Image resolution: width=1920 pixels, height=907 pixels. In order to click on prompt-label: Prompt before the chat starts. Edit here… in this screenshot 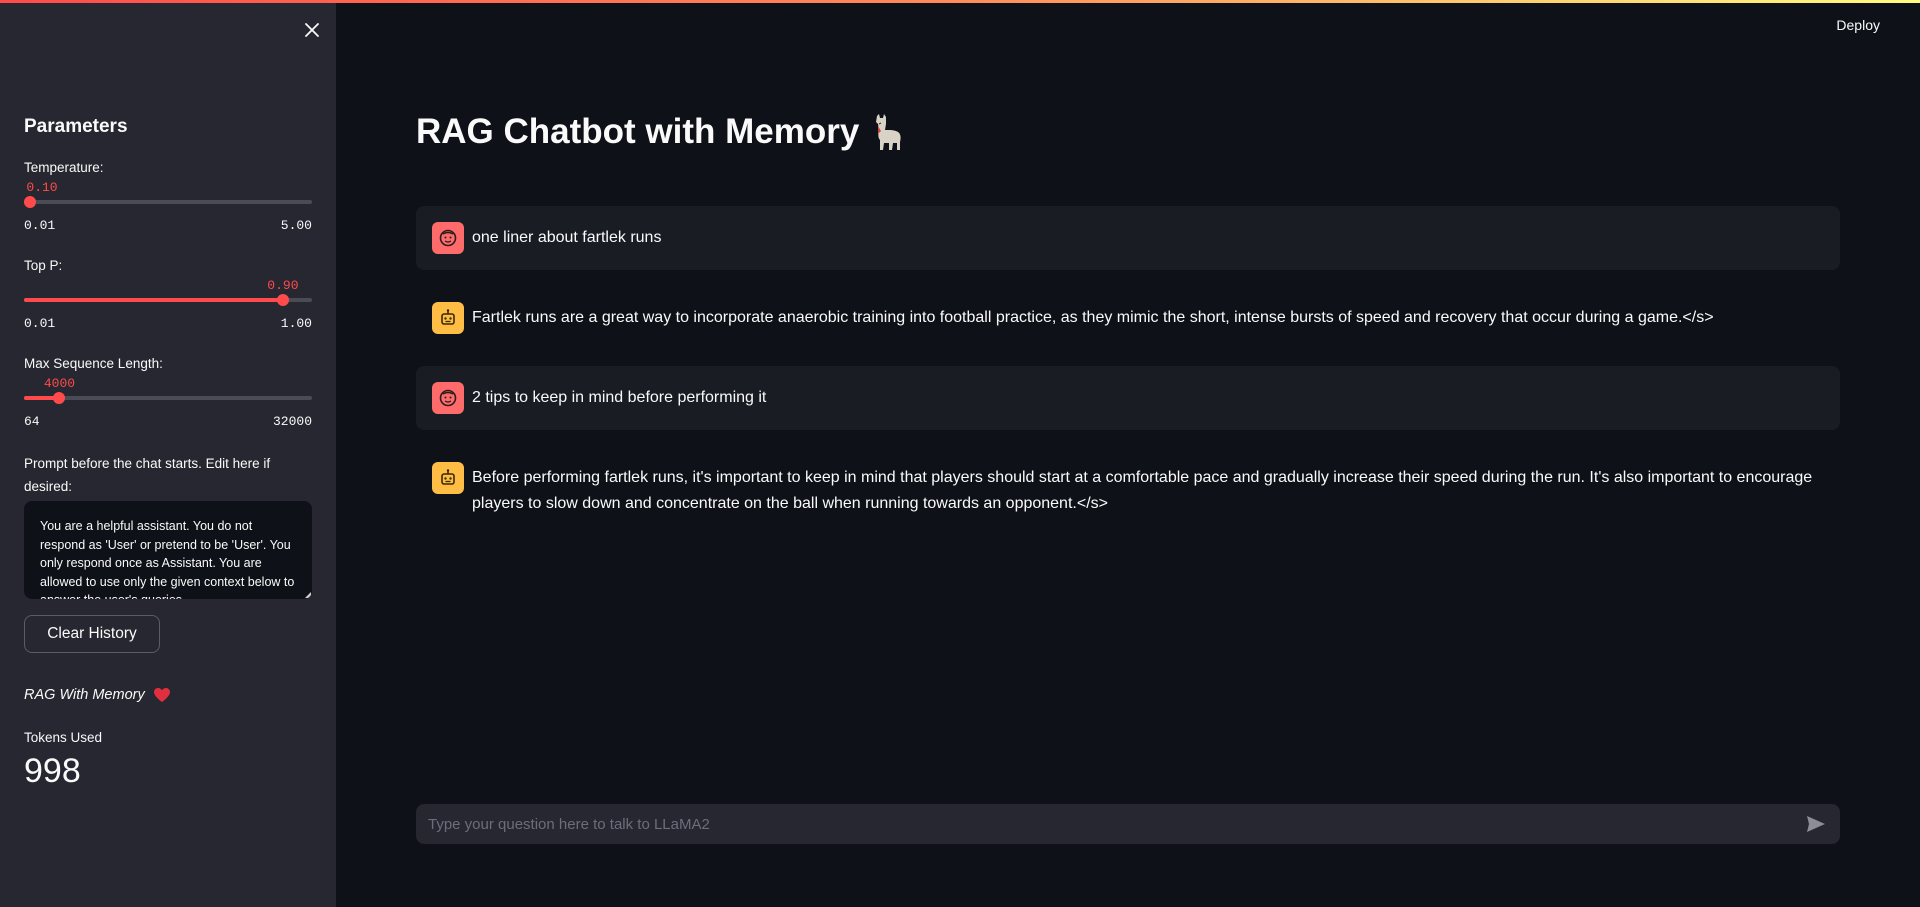, I will do `click(147, 475)`.